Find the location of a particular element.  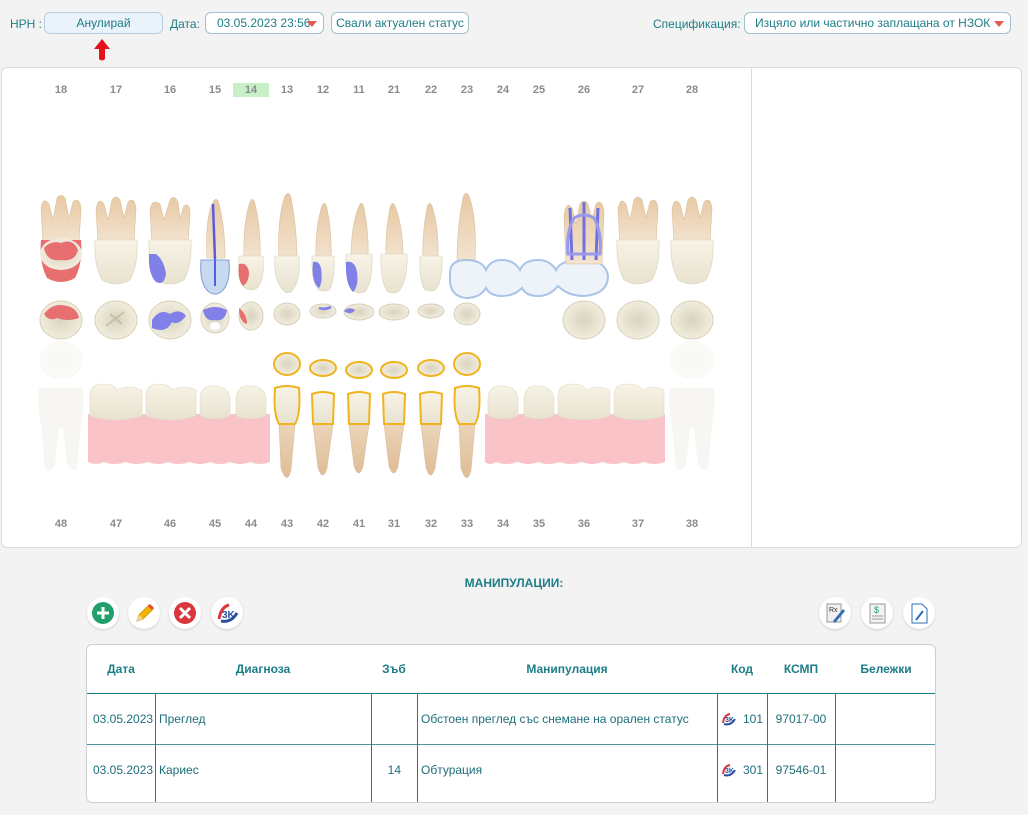

prescription-icon: Rx is located at coordinates (835, 613).